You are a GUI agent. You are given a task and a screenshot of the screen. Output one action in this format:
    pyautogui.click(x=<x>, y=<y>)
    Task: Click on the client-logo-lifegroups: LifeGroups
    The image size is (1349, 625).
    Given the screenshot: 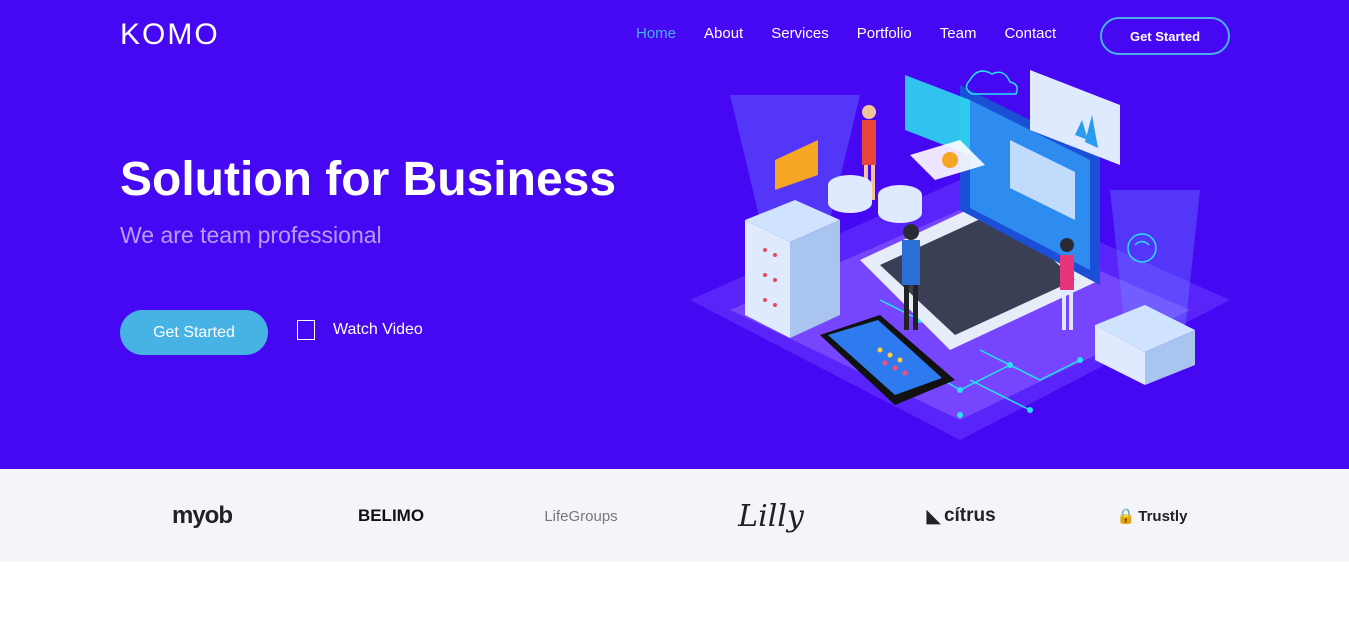 What is the action you would take?
    pyautogui.click(x=581, y=516)
    